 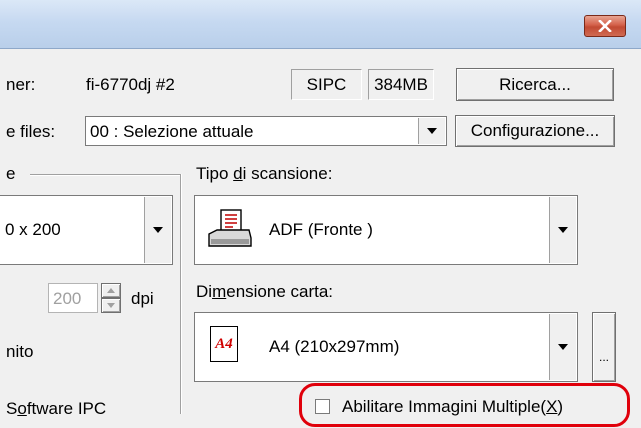 I want to click on resolution-group-border, so click(x=105, y=175).